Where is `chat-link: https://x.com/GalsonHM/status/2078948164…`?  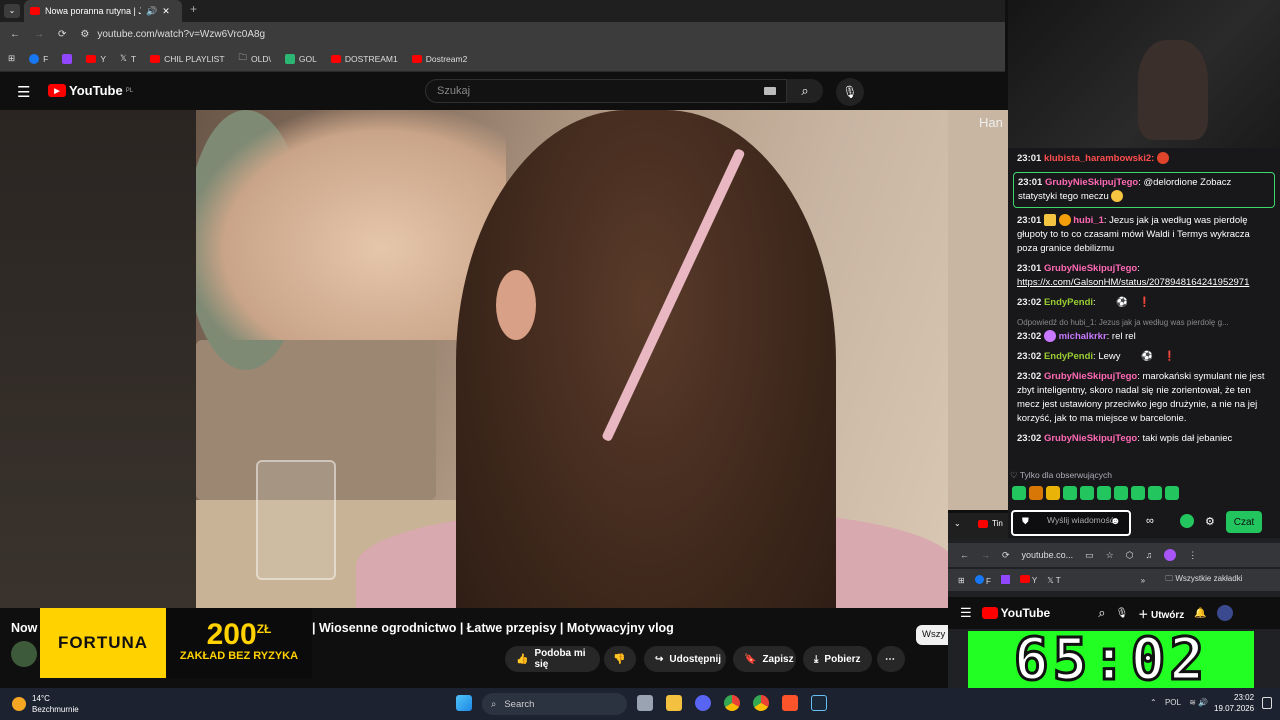 chat-link: https://x.com/GalsonHM/status/2078948164… is located at coordinates (1133, 282).